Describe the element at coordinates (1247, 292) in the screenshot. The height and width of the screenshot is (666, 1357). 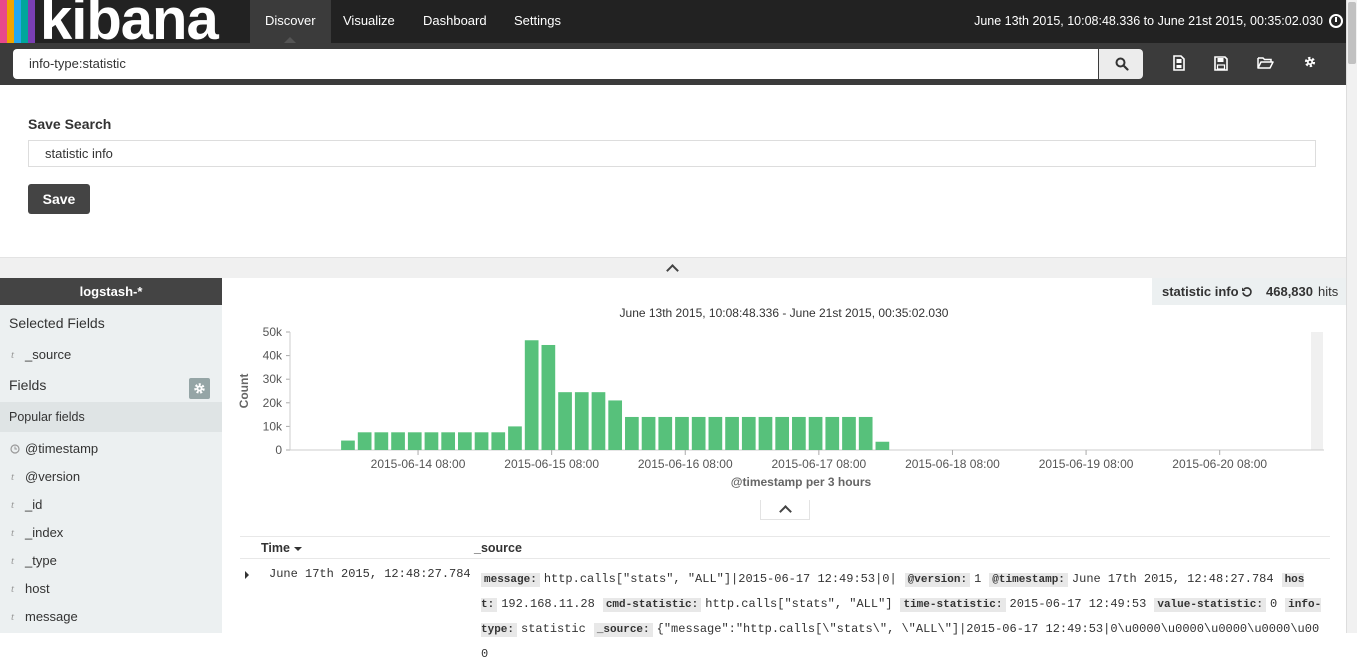
I see `reset-icon` at that location.